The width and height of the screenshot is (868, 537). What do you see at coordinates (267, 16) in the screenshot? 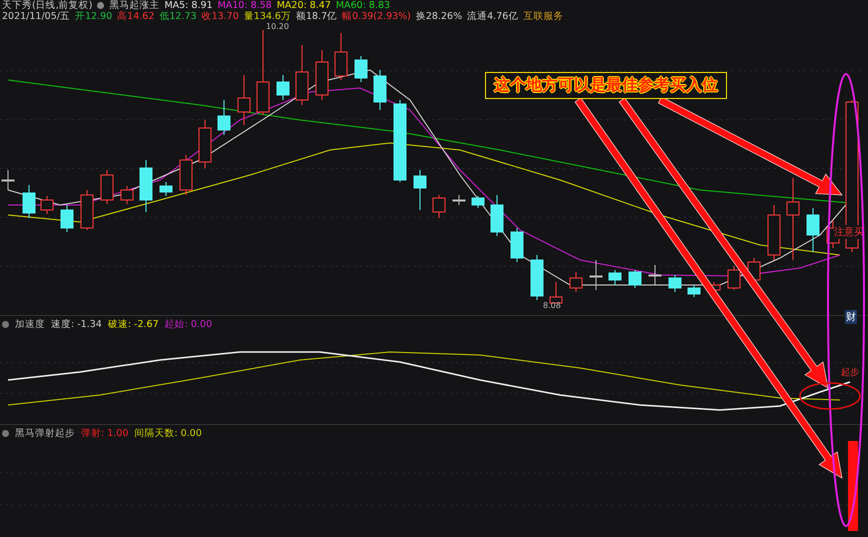
I see `quote-value: 量134.6万` at bounding box center [267, 16].